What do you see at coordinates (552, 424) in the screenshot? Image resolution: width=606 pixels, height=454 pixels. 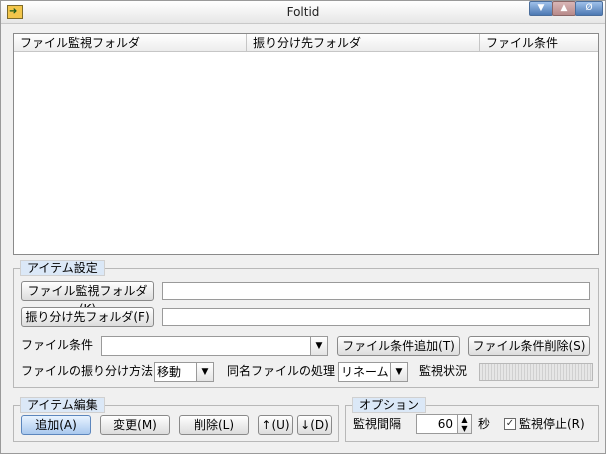 I see `stop-monitoring-label: 監視停止(R)` at bounding box center [552, 424].